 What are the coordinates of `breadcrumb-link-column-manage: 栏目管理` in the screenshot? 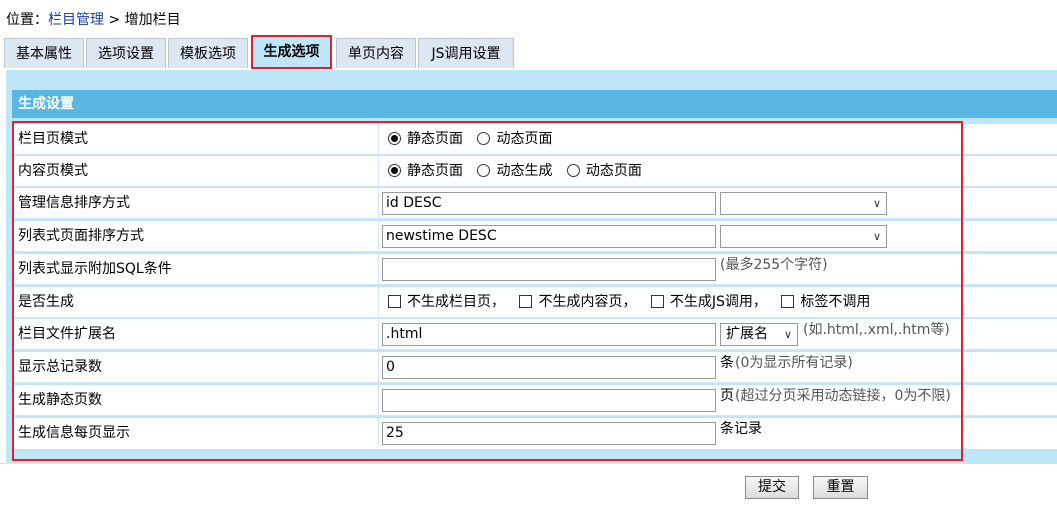 It's located at (76, 20).